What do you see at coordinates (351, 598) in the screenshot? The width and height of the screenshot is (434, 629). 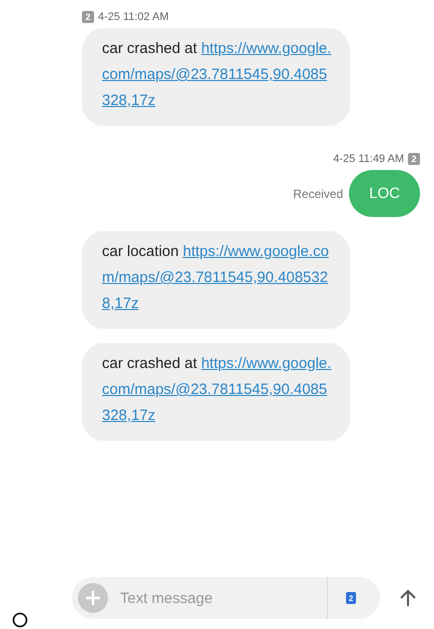 I see `sim-button: 2` at bounding box center [351, 598].